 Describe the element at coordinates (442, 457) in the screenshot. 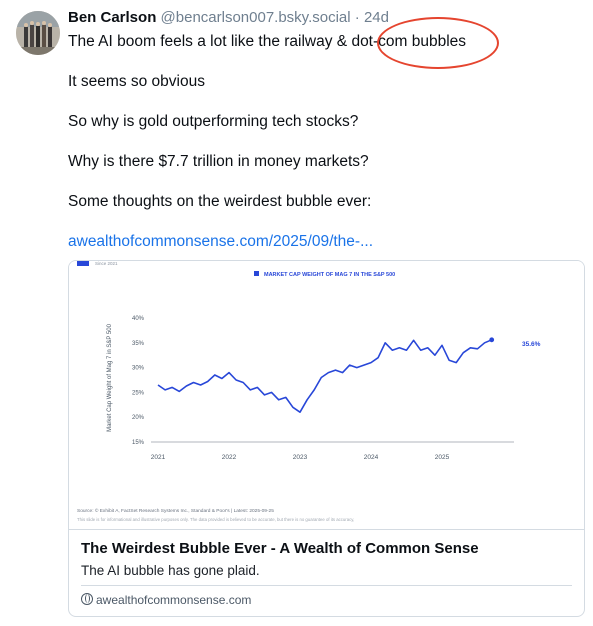

I see `x-tick-label: 2025` at that location.